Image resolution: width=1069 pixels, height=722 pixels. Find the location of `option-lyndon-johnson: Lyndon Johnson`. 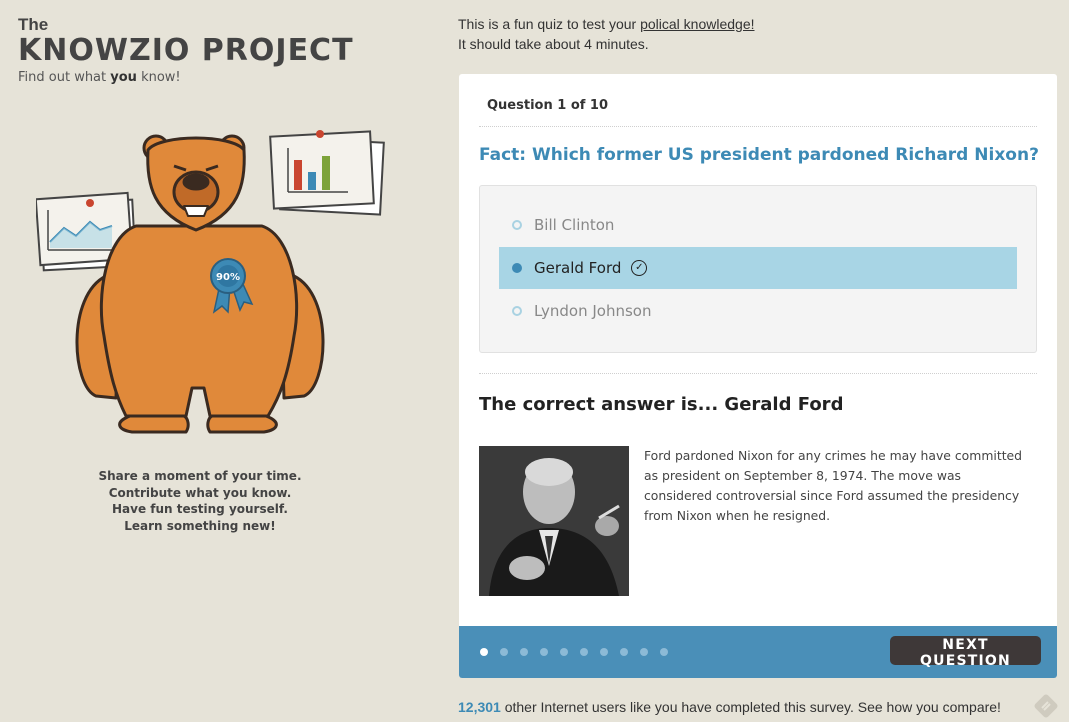

option-lyndon-johnson: Lyndon Johnson is located at coordinates (758, 311).